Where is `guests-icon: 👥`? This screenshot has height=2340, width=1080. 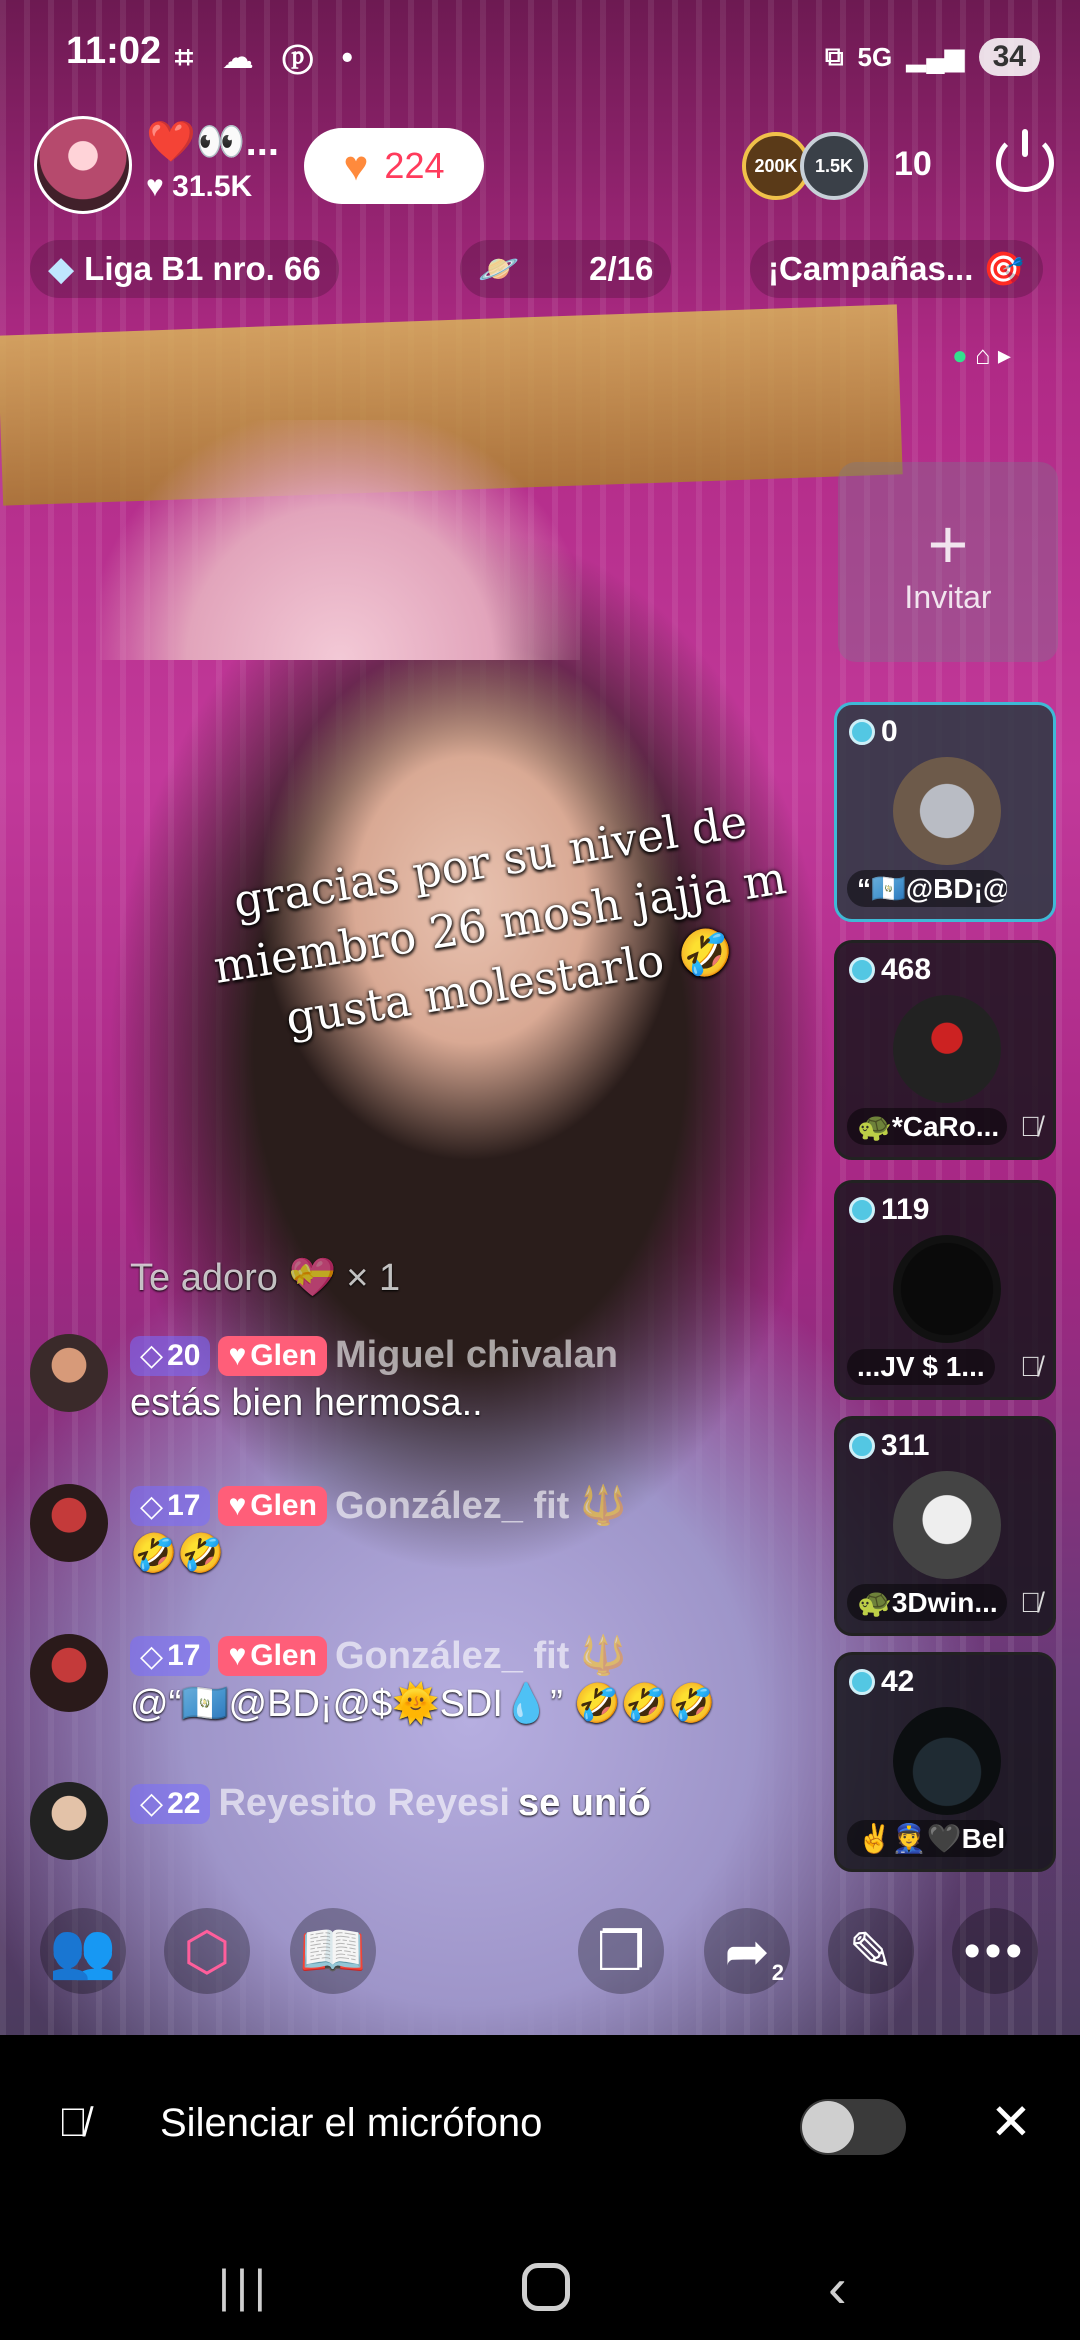 guests-icon: 👥 is located at coordinates (83, 1951).